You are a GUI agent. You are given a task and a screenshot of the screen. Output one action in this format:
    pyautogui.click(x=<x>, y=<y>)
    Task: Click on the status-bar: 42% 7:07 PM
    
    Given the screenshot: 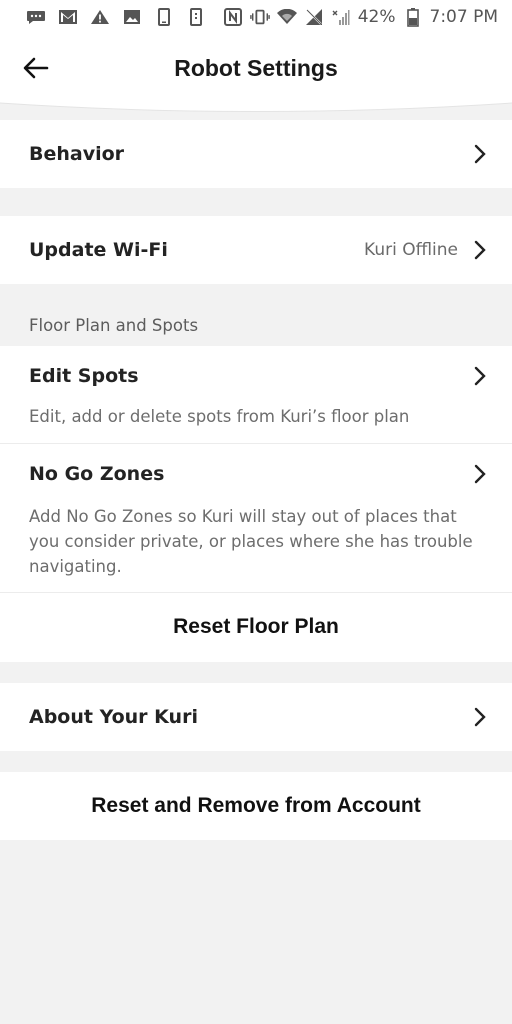 What is the action you would take?
    pyautogui.click(x=256, y=17)
    